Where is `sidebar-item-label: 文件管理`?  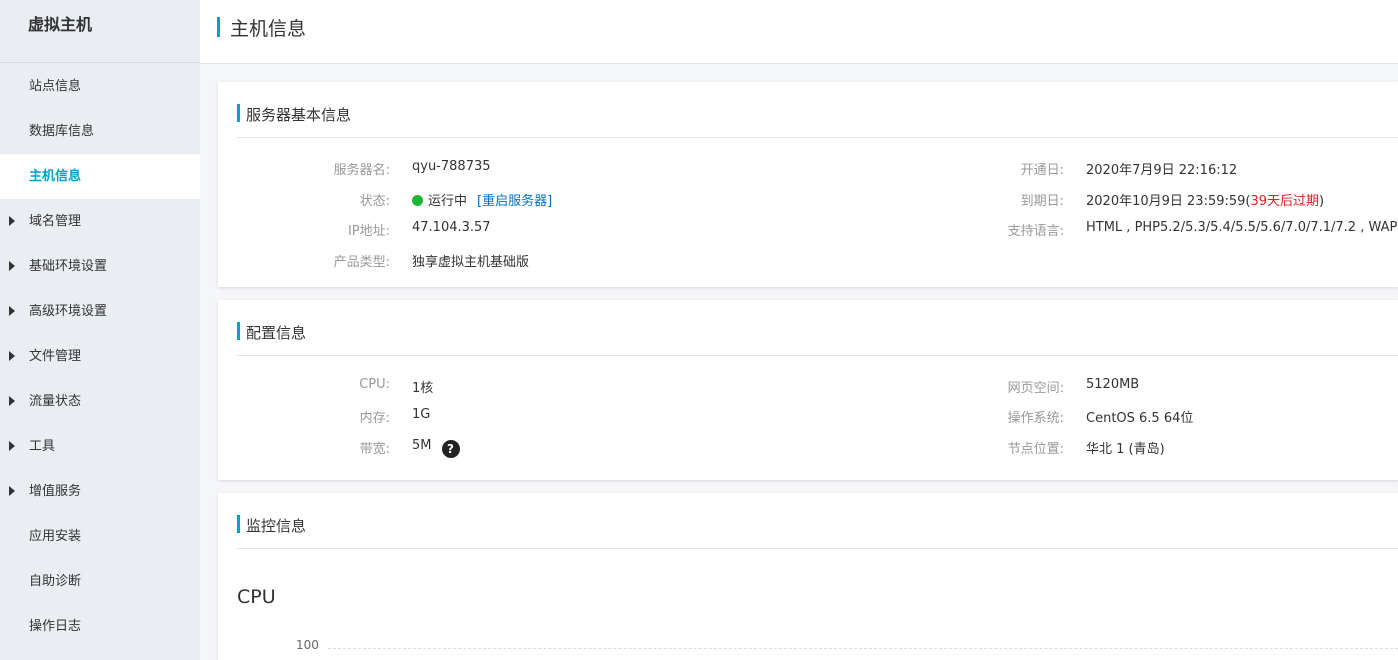 sidebar-item-label: 文件管理 is located at coordinates (55, 356).